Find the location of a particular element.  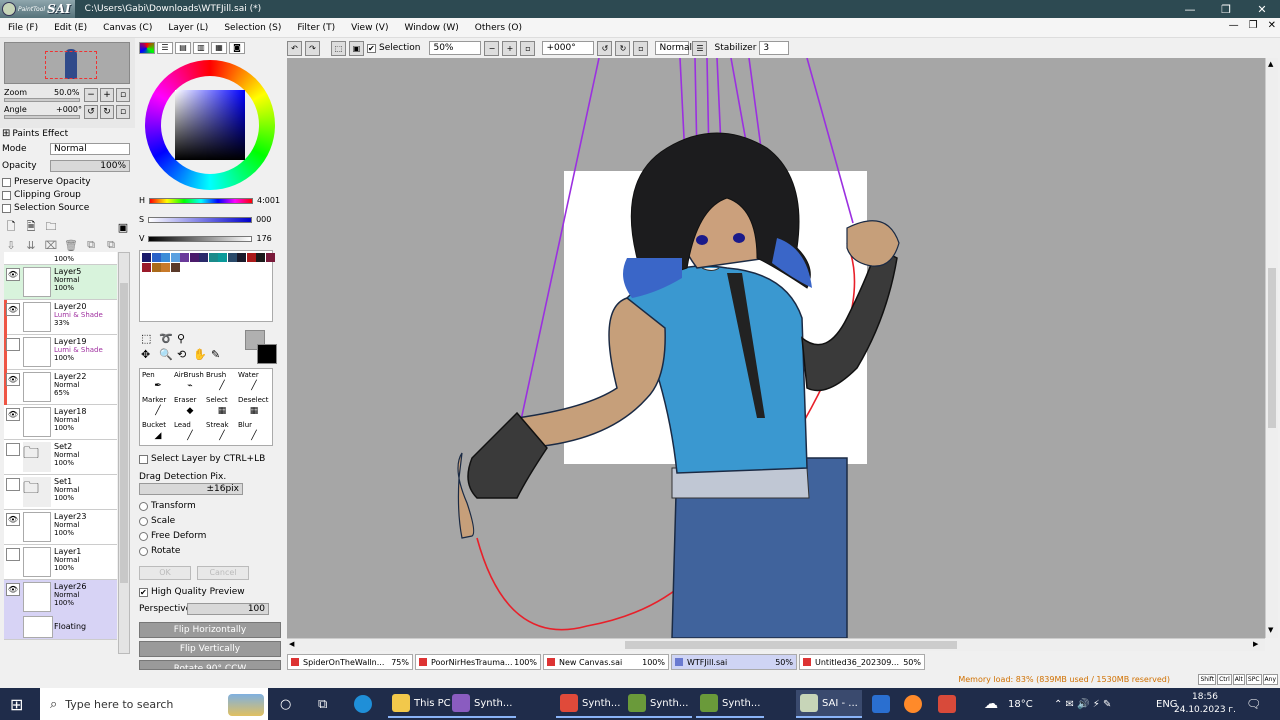

selection-source-checkbox: Selection Source is located at coordinates (45, 208).